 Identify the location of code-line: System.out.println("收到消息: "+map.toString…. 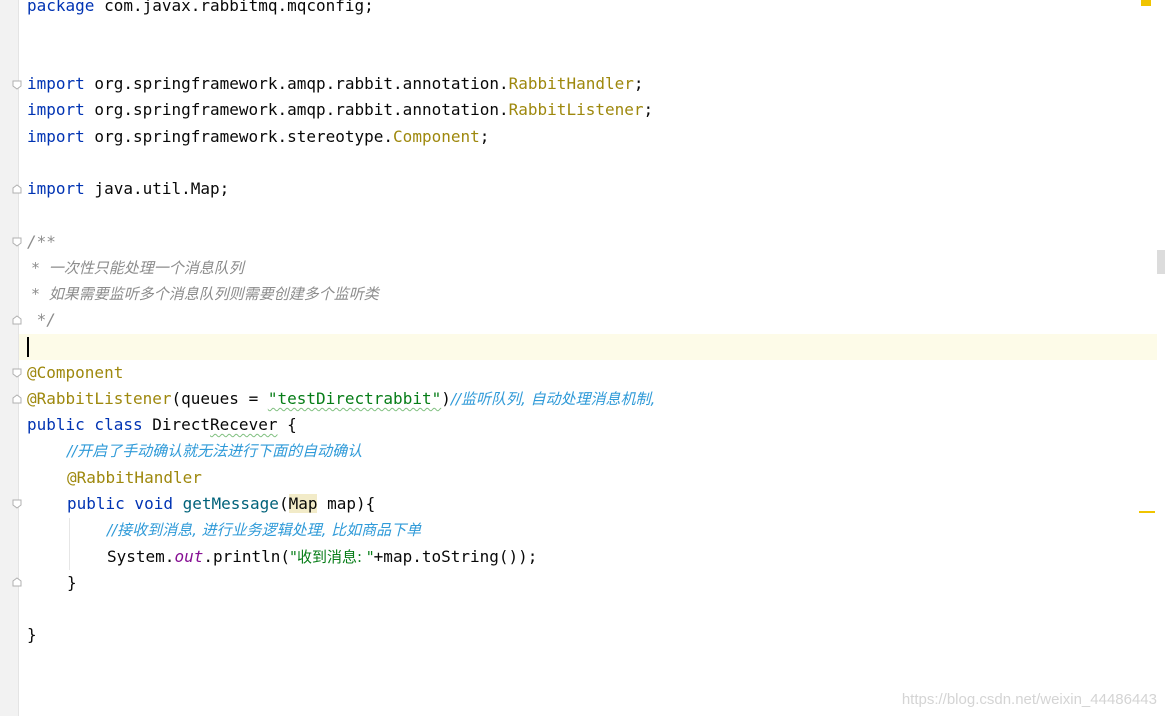
(322, 557).